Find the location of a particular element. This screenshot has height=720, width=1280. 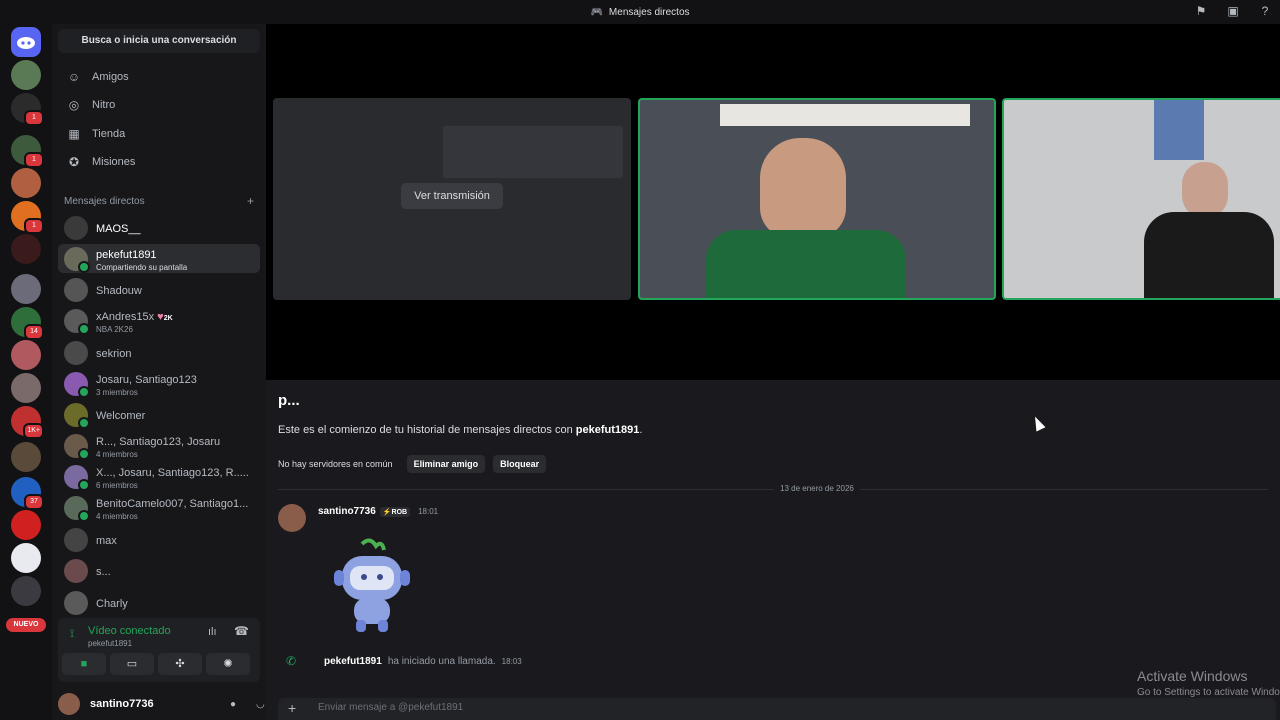

screen-share-button: ▭ is located at coordinates (132, 664).